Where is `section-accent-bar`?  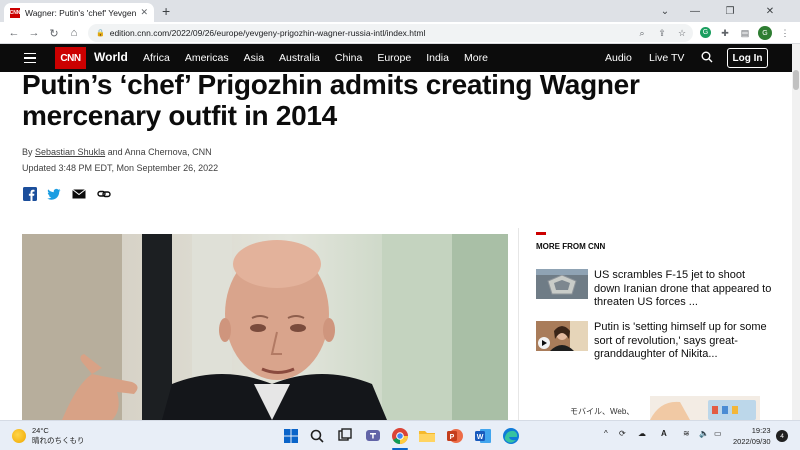
section-accent-bar is located at coordinates (541, 233).